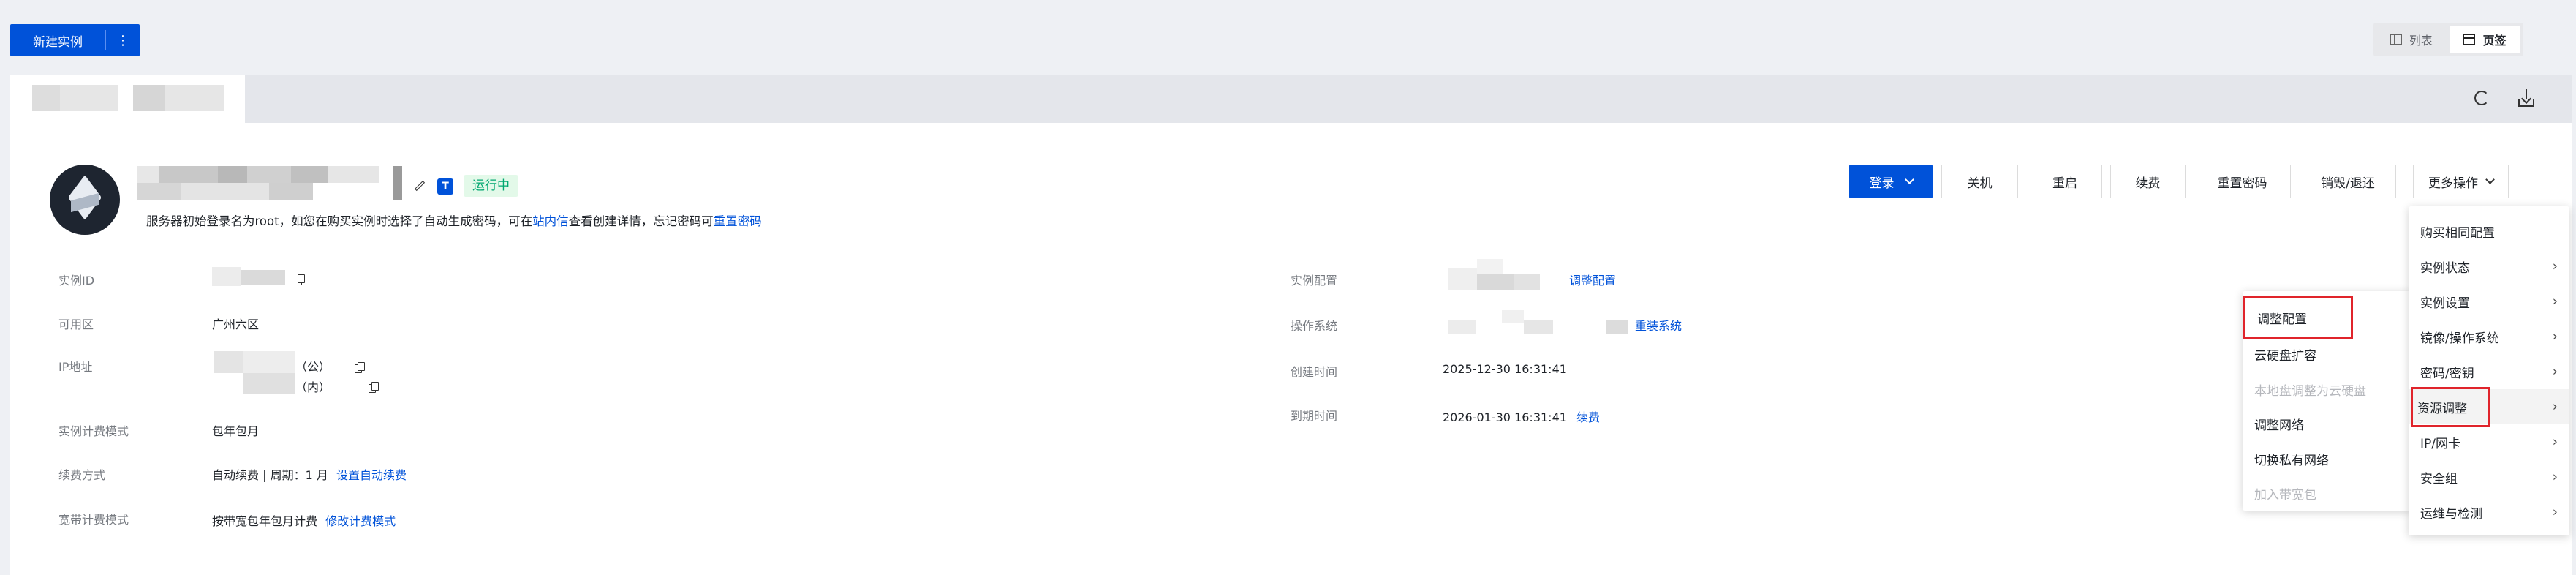 Image resolution: width=2576 pixels, height=575 pixels. Describe the element at coordinates (2396, 39) in the screenshot. I see `list-icon` at that location.